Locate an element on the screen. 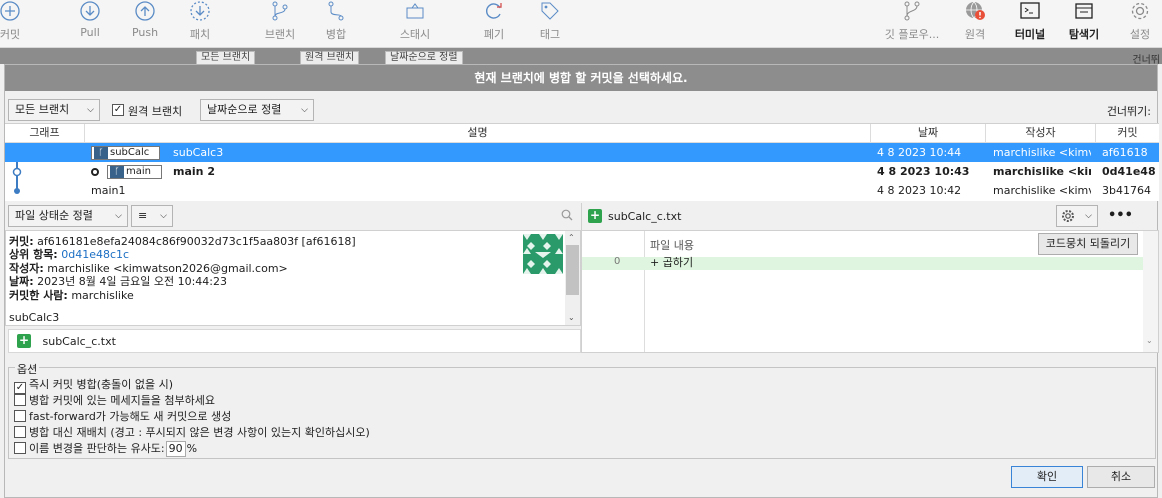  toolbar-pull: Pull is located at coordinates (90, 24).